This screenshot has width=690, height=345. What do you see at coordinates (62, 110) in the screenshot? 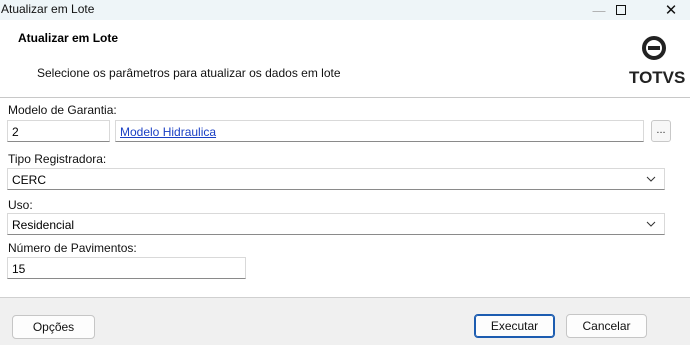
I see `modelo-garantia-label: Modelo de Garantia:` at bounding box center [62, 110].